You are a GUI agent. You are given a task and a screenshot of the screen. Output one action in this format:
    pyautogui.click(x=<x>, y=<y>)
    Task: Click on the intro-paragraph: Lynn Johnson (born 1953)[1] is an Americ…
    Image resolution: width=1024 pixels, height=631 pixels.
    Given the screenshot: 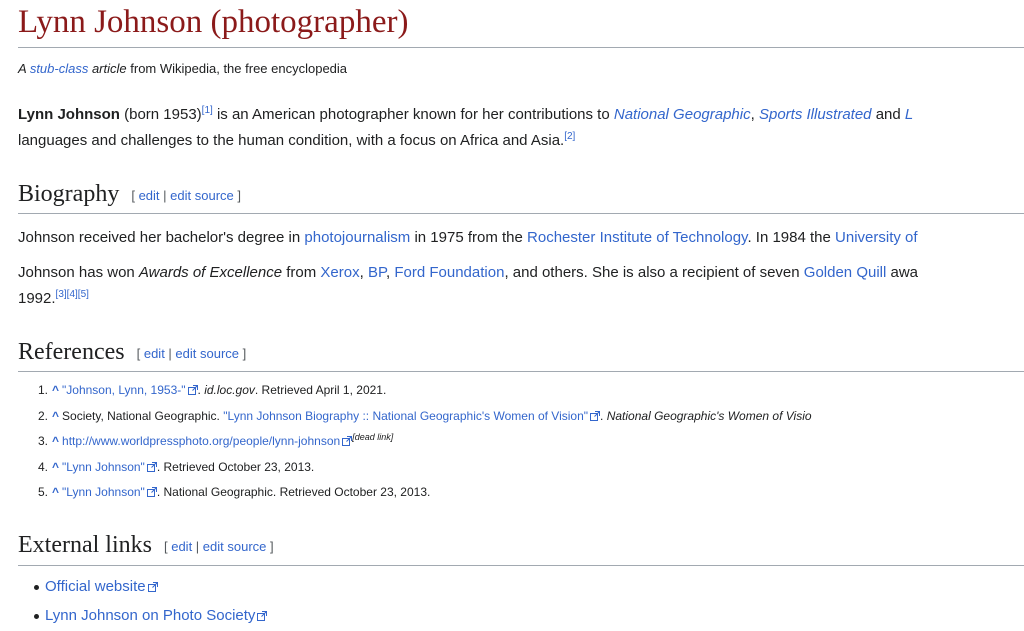 What is the action you would take?
    pyautogui.click(x=521, y=128)
    